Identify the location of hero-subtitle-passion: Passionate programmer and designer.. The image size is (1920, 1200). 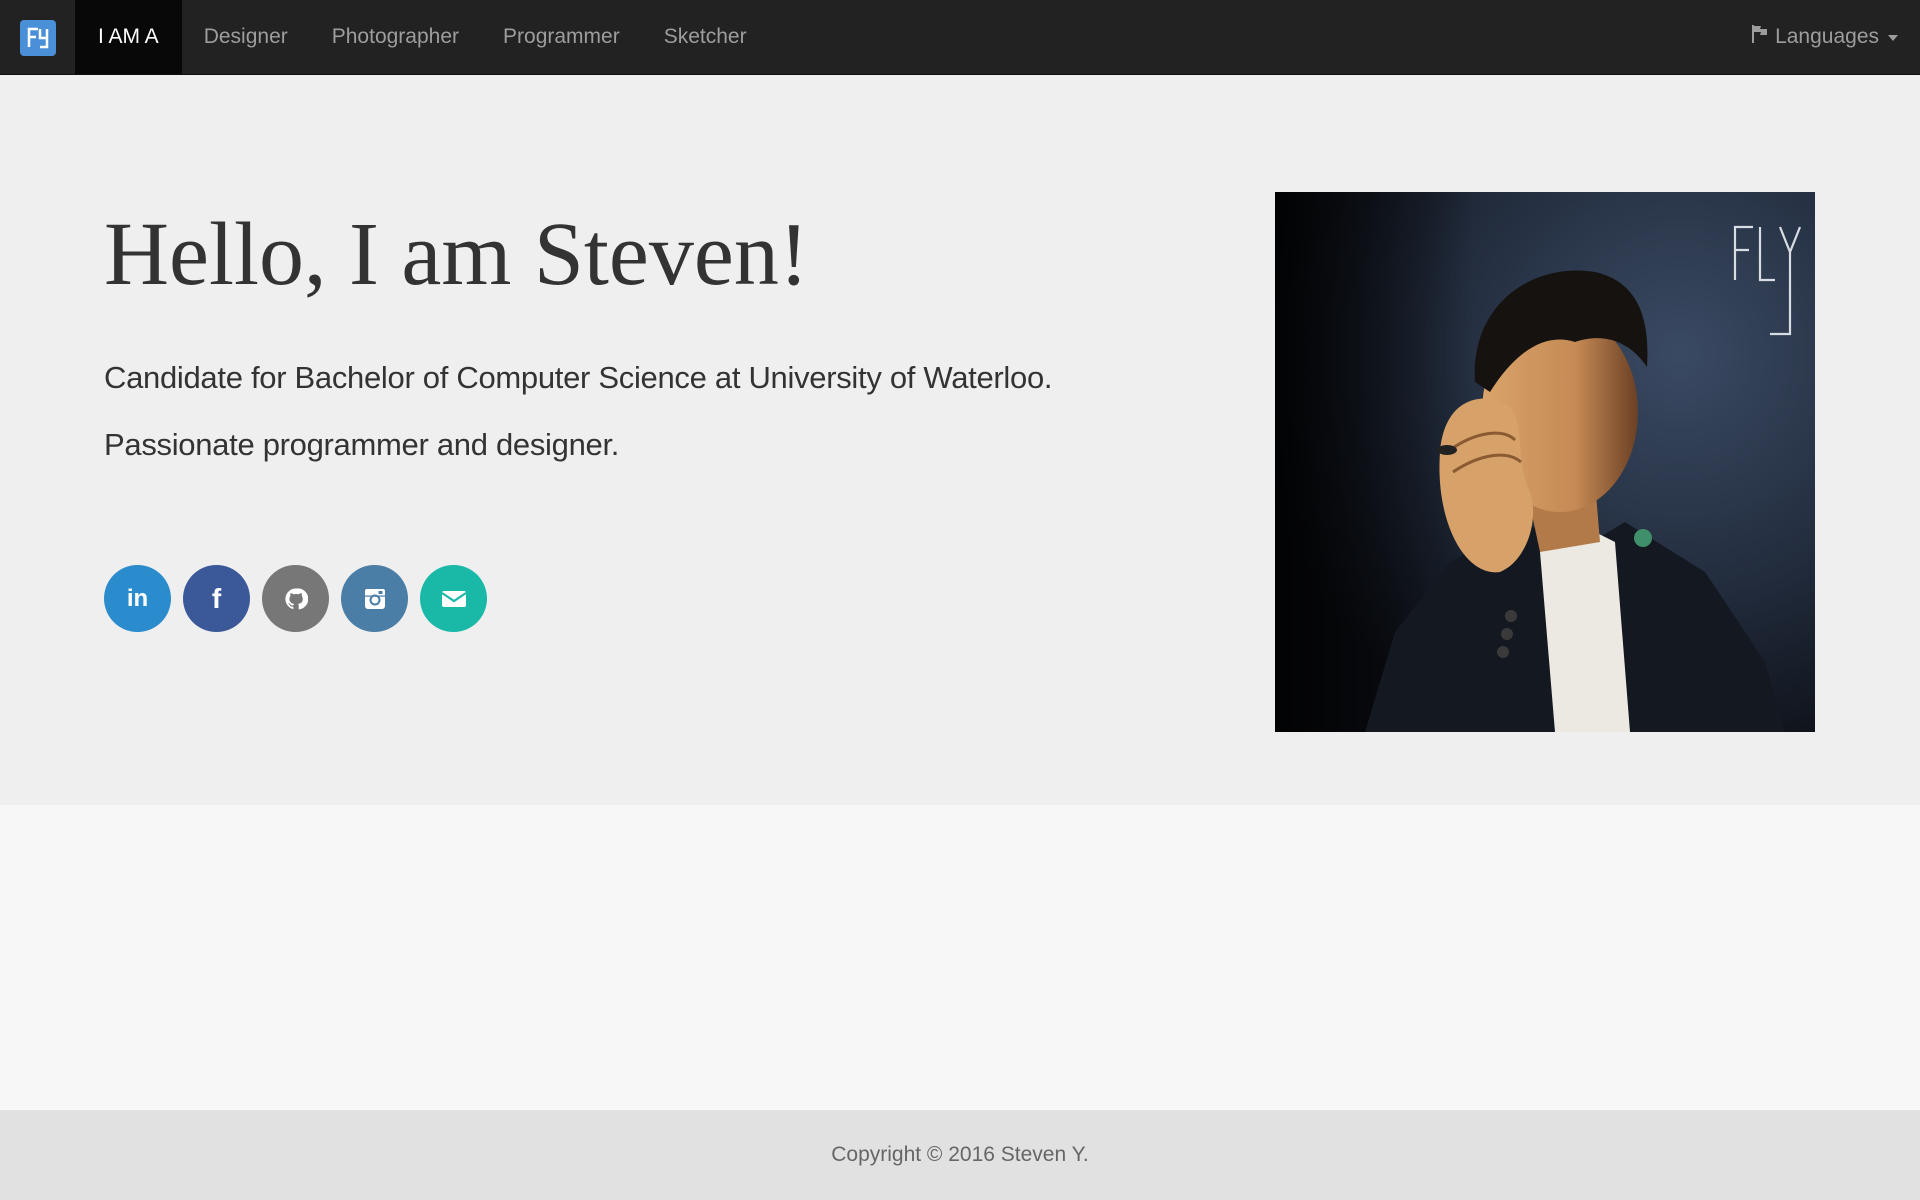
(362, 444).